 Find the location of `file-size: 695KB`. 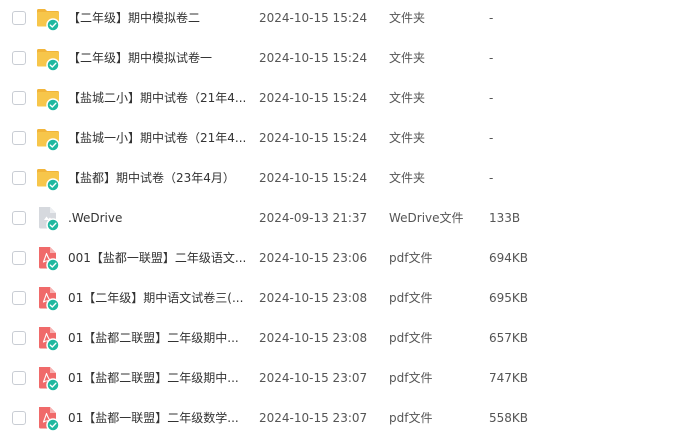

file-size: 695KB is located at coordinates (509, 298).